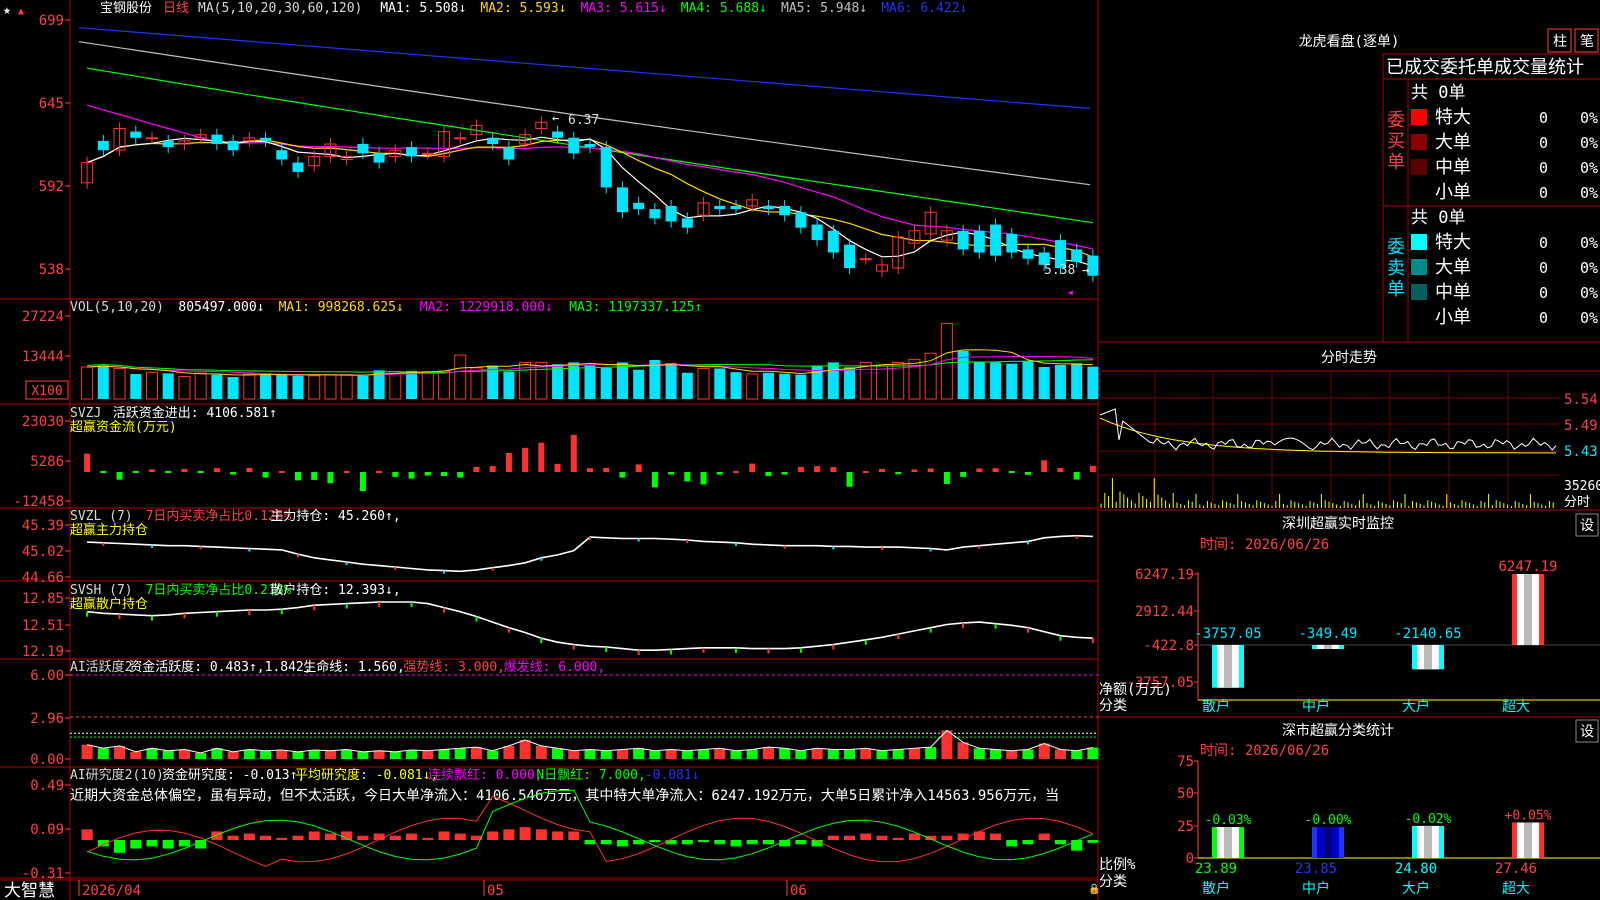 Image resolution: width=1600 pixels, height=900 pixels. What do you see at coordinates (1338, 523) in the screenshot?
I see `monitor-title: 深圳超赢实时监控` at bounding box center [1338, 523].